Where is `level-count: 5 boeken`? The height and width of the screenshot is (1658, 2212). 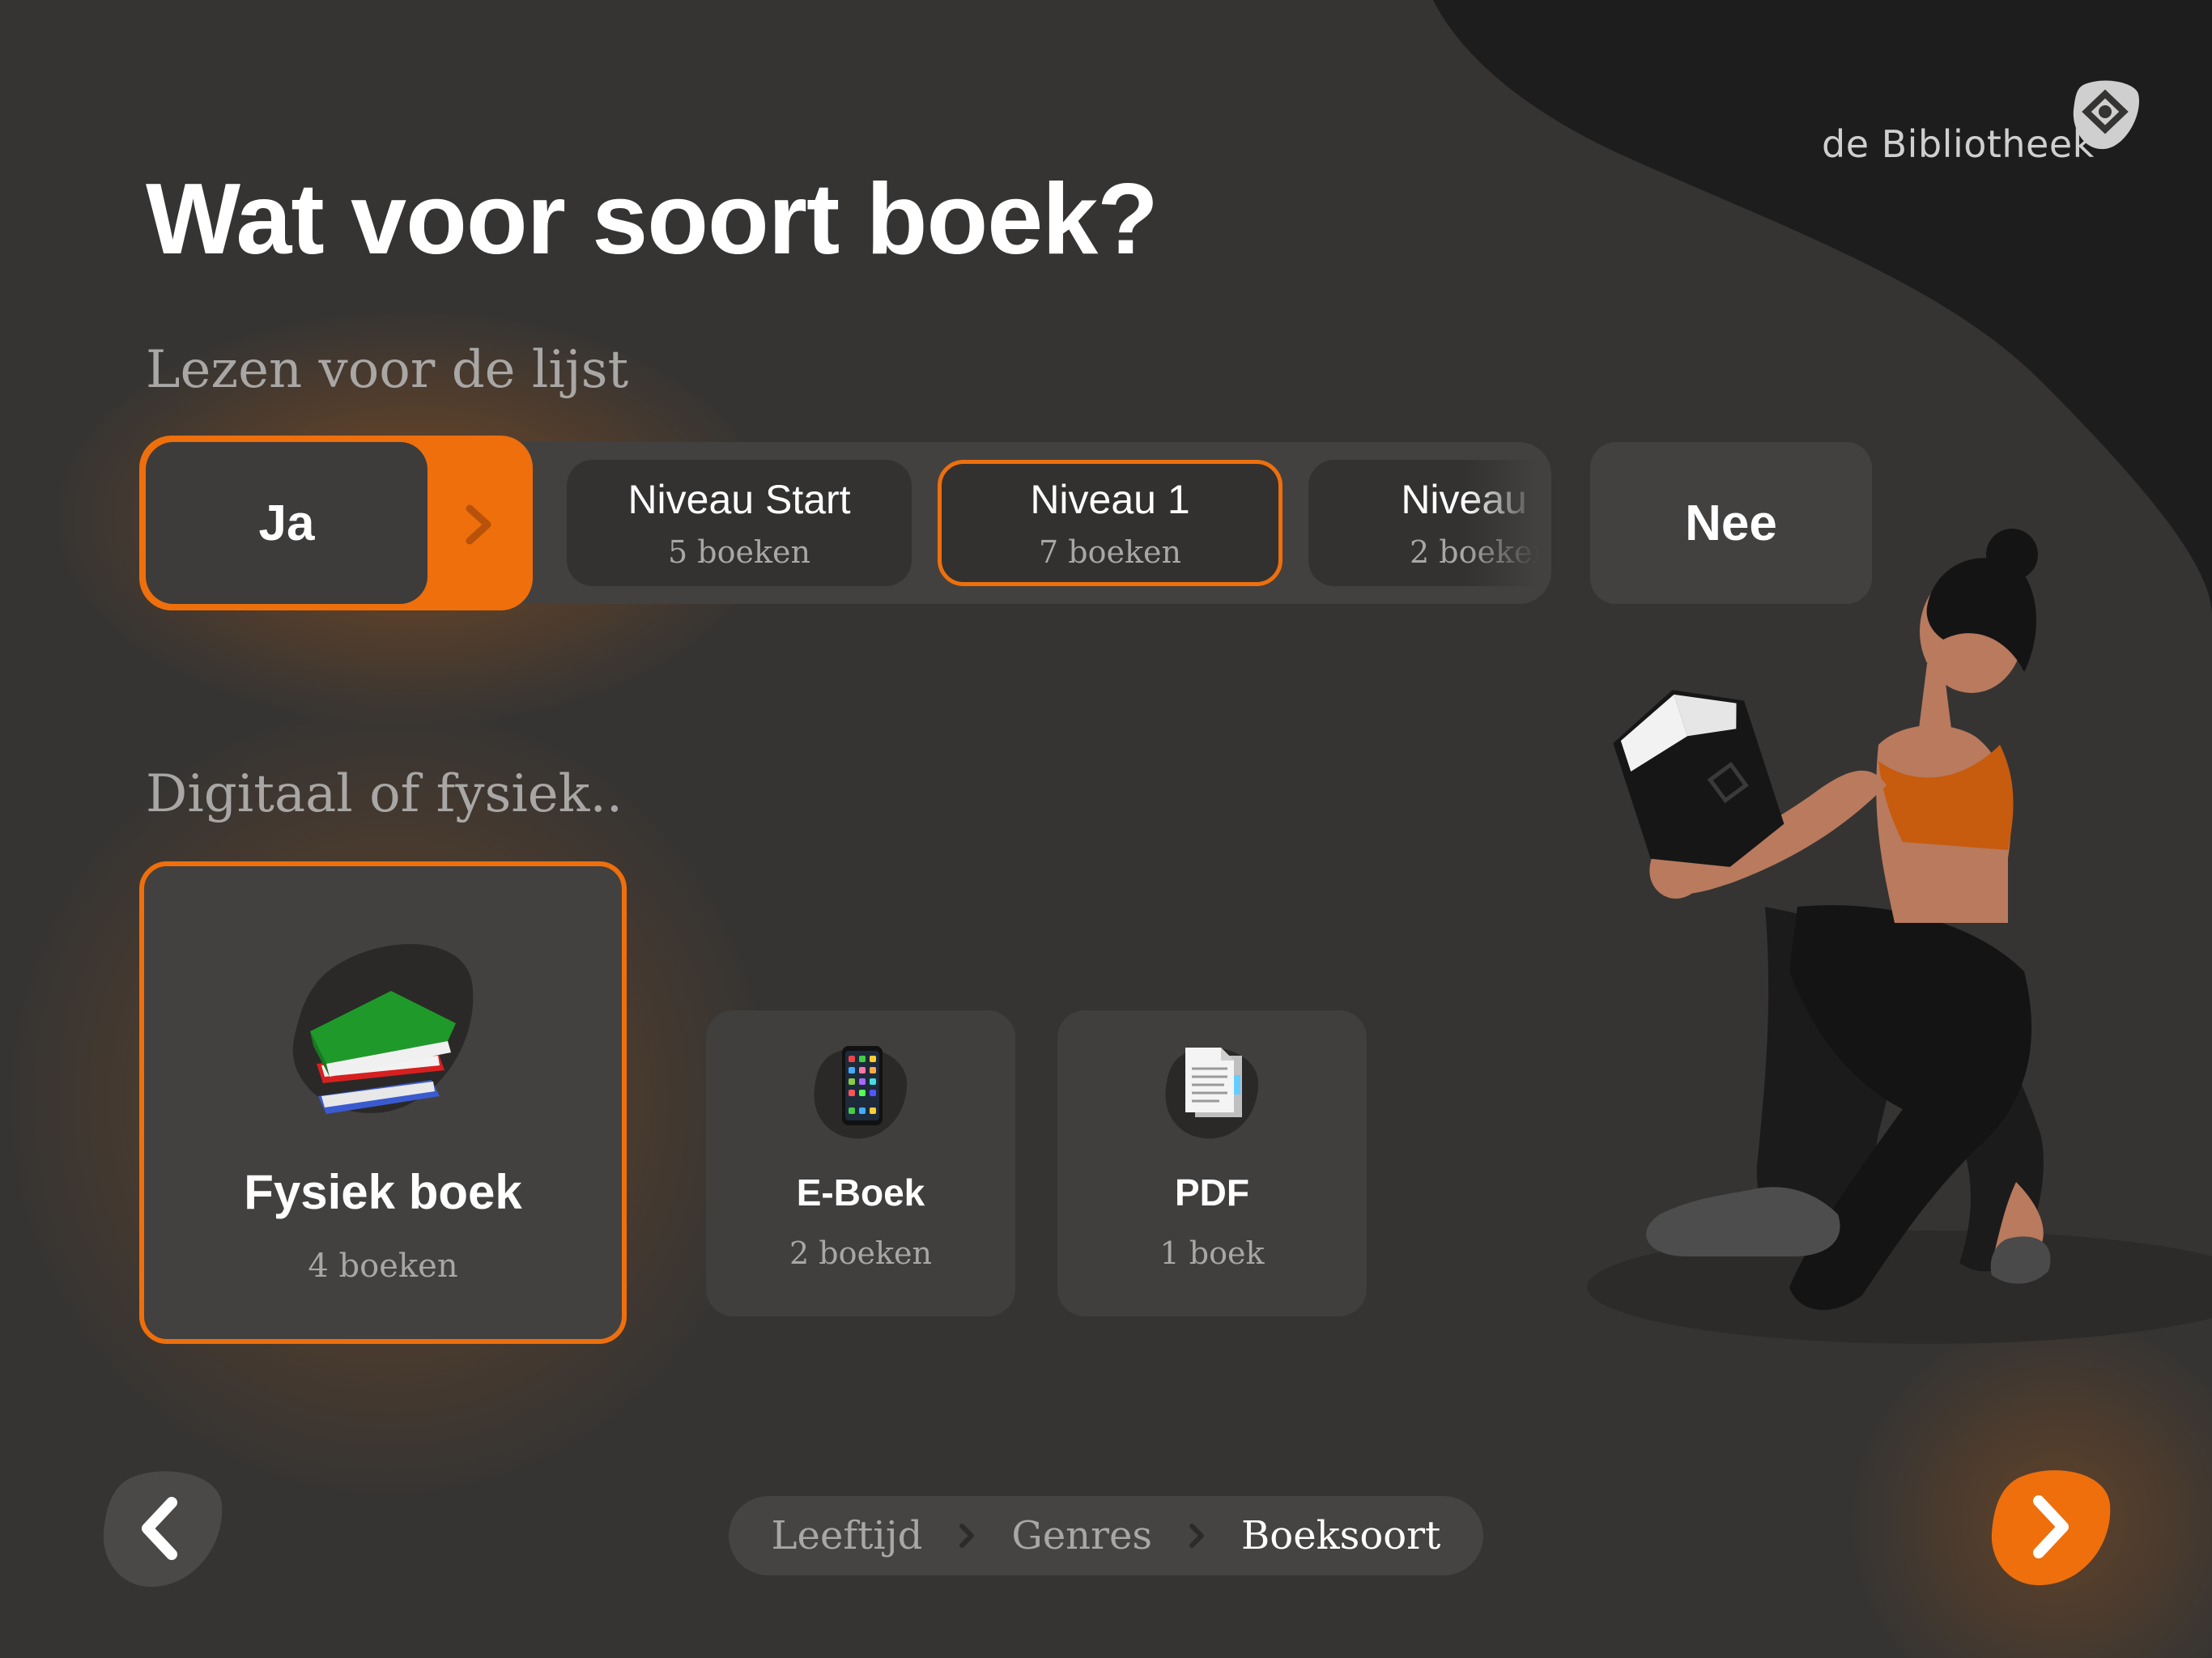 level-count: 5 boeken is located at coordinates (739, 552).